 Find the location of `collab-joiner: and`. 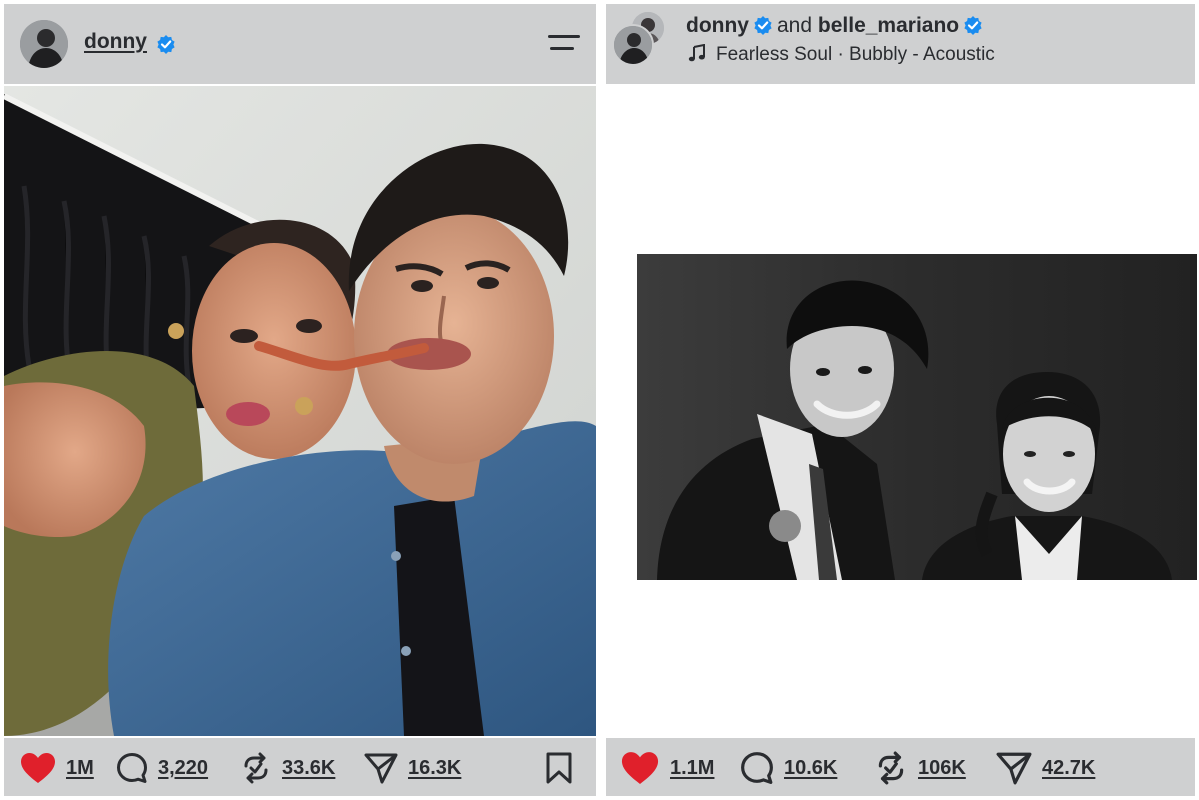

collab-joiner: and is located at coordinates (795, 25).